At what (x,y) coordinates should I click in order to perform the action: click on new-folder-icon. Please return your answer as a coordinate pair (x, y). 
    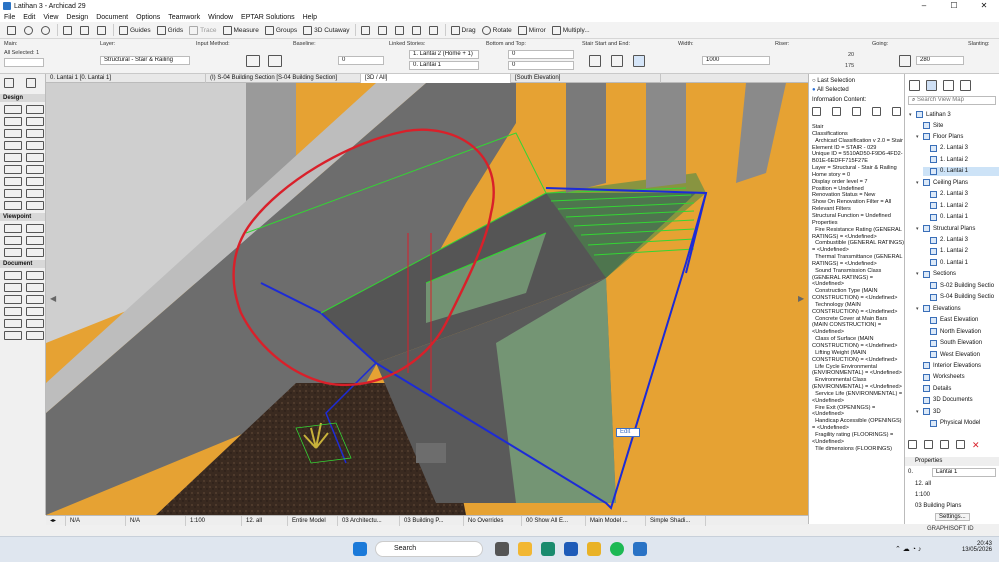
    Looking at the image, I should click on (928, 444).